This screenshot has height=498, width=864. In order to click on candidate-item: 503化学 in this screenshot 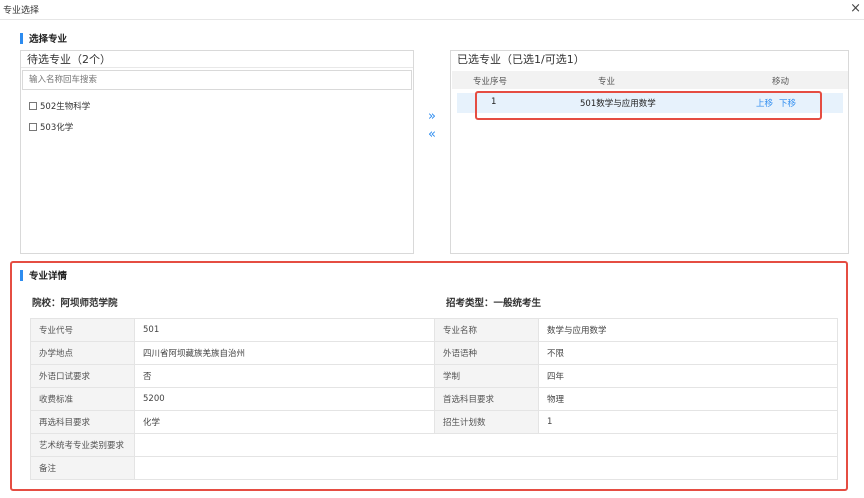, I will do `click(51, 127)`.